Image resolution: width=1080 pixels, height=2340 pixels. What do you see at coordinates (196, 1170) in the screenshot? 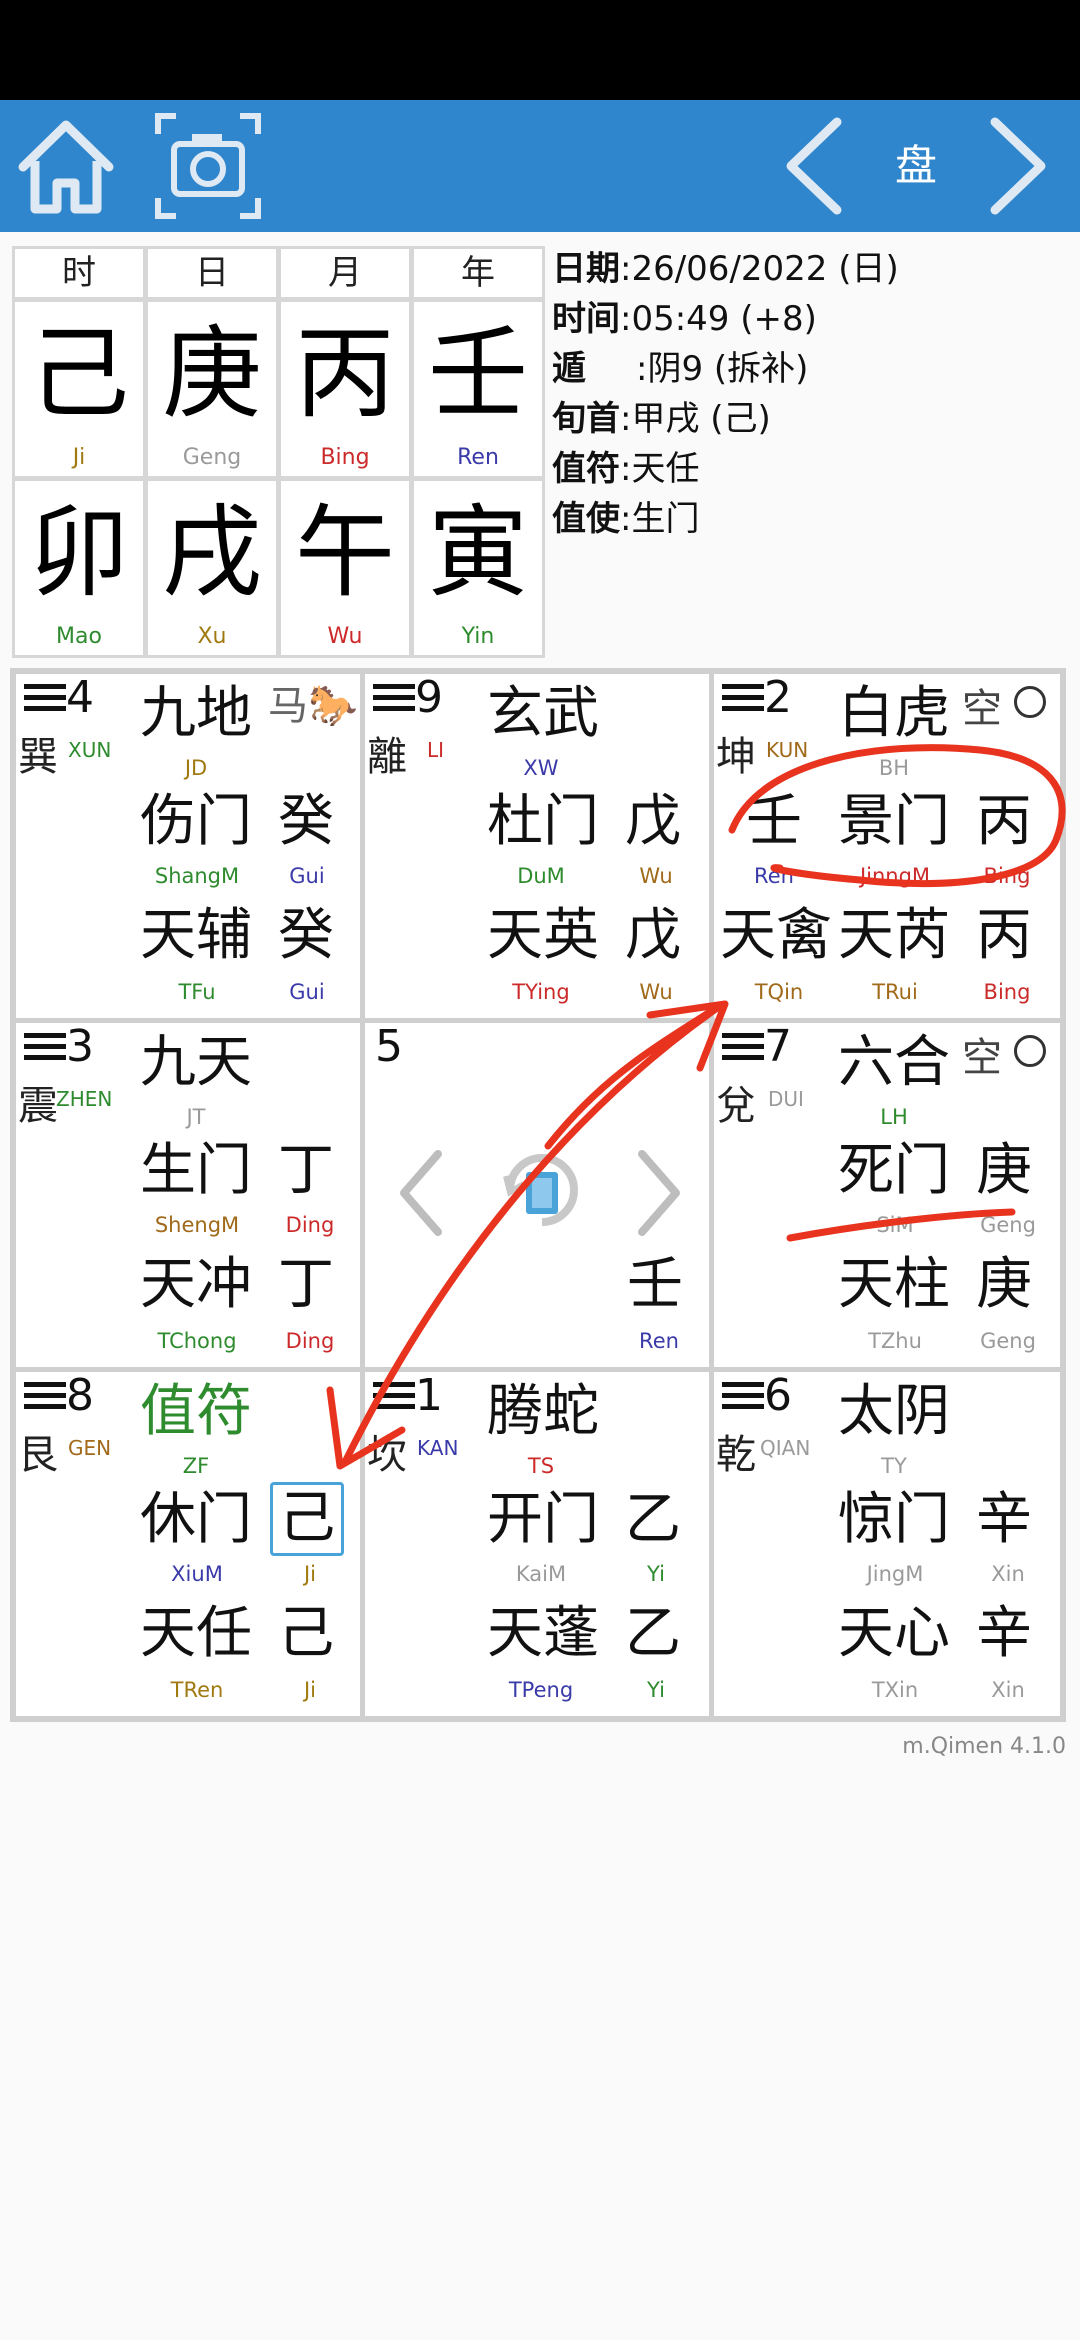
I see `door: 生门` at bounding box center [196, 1170].